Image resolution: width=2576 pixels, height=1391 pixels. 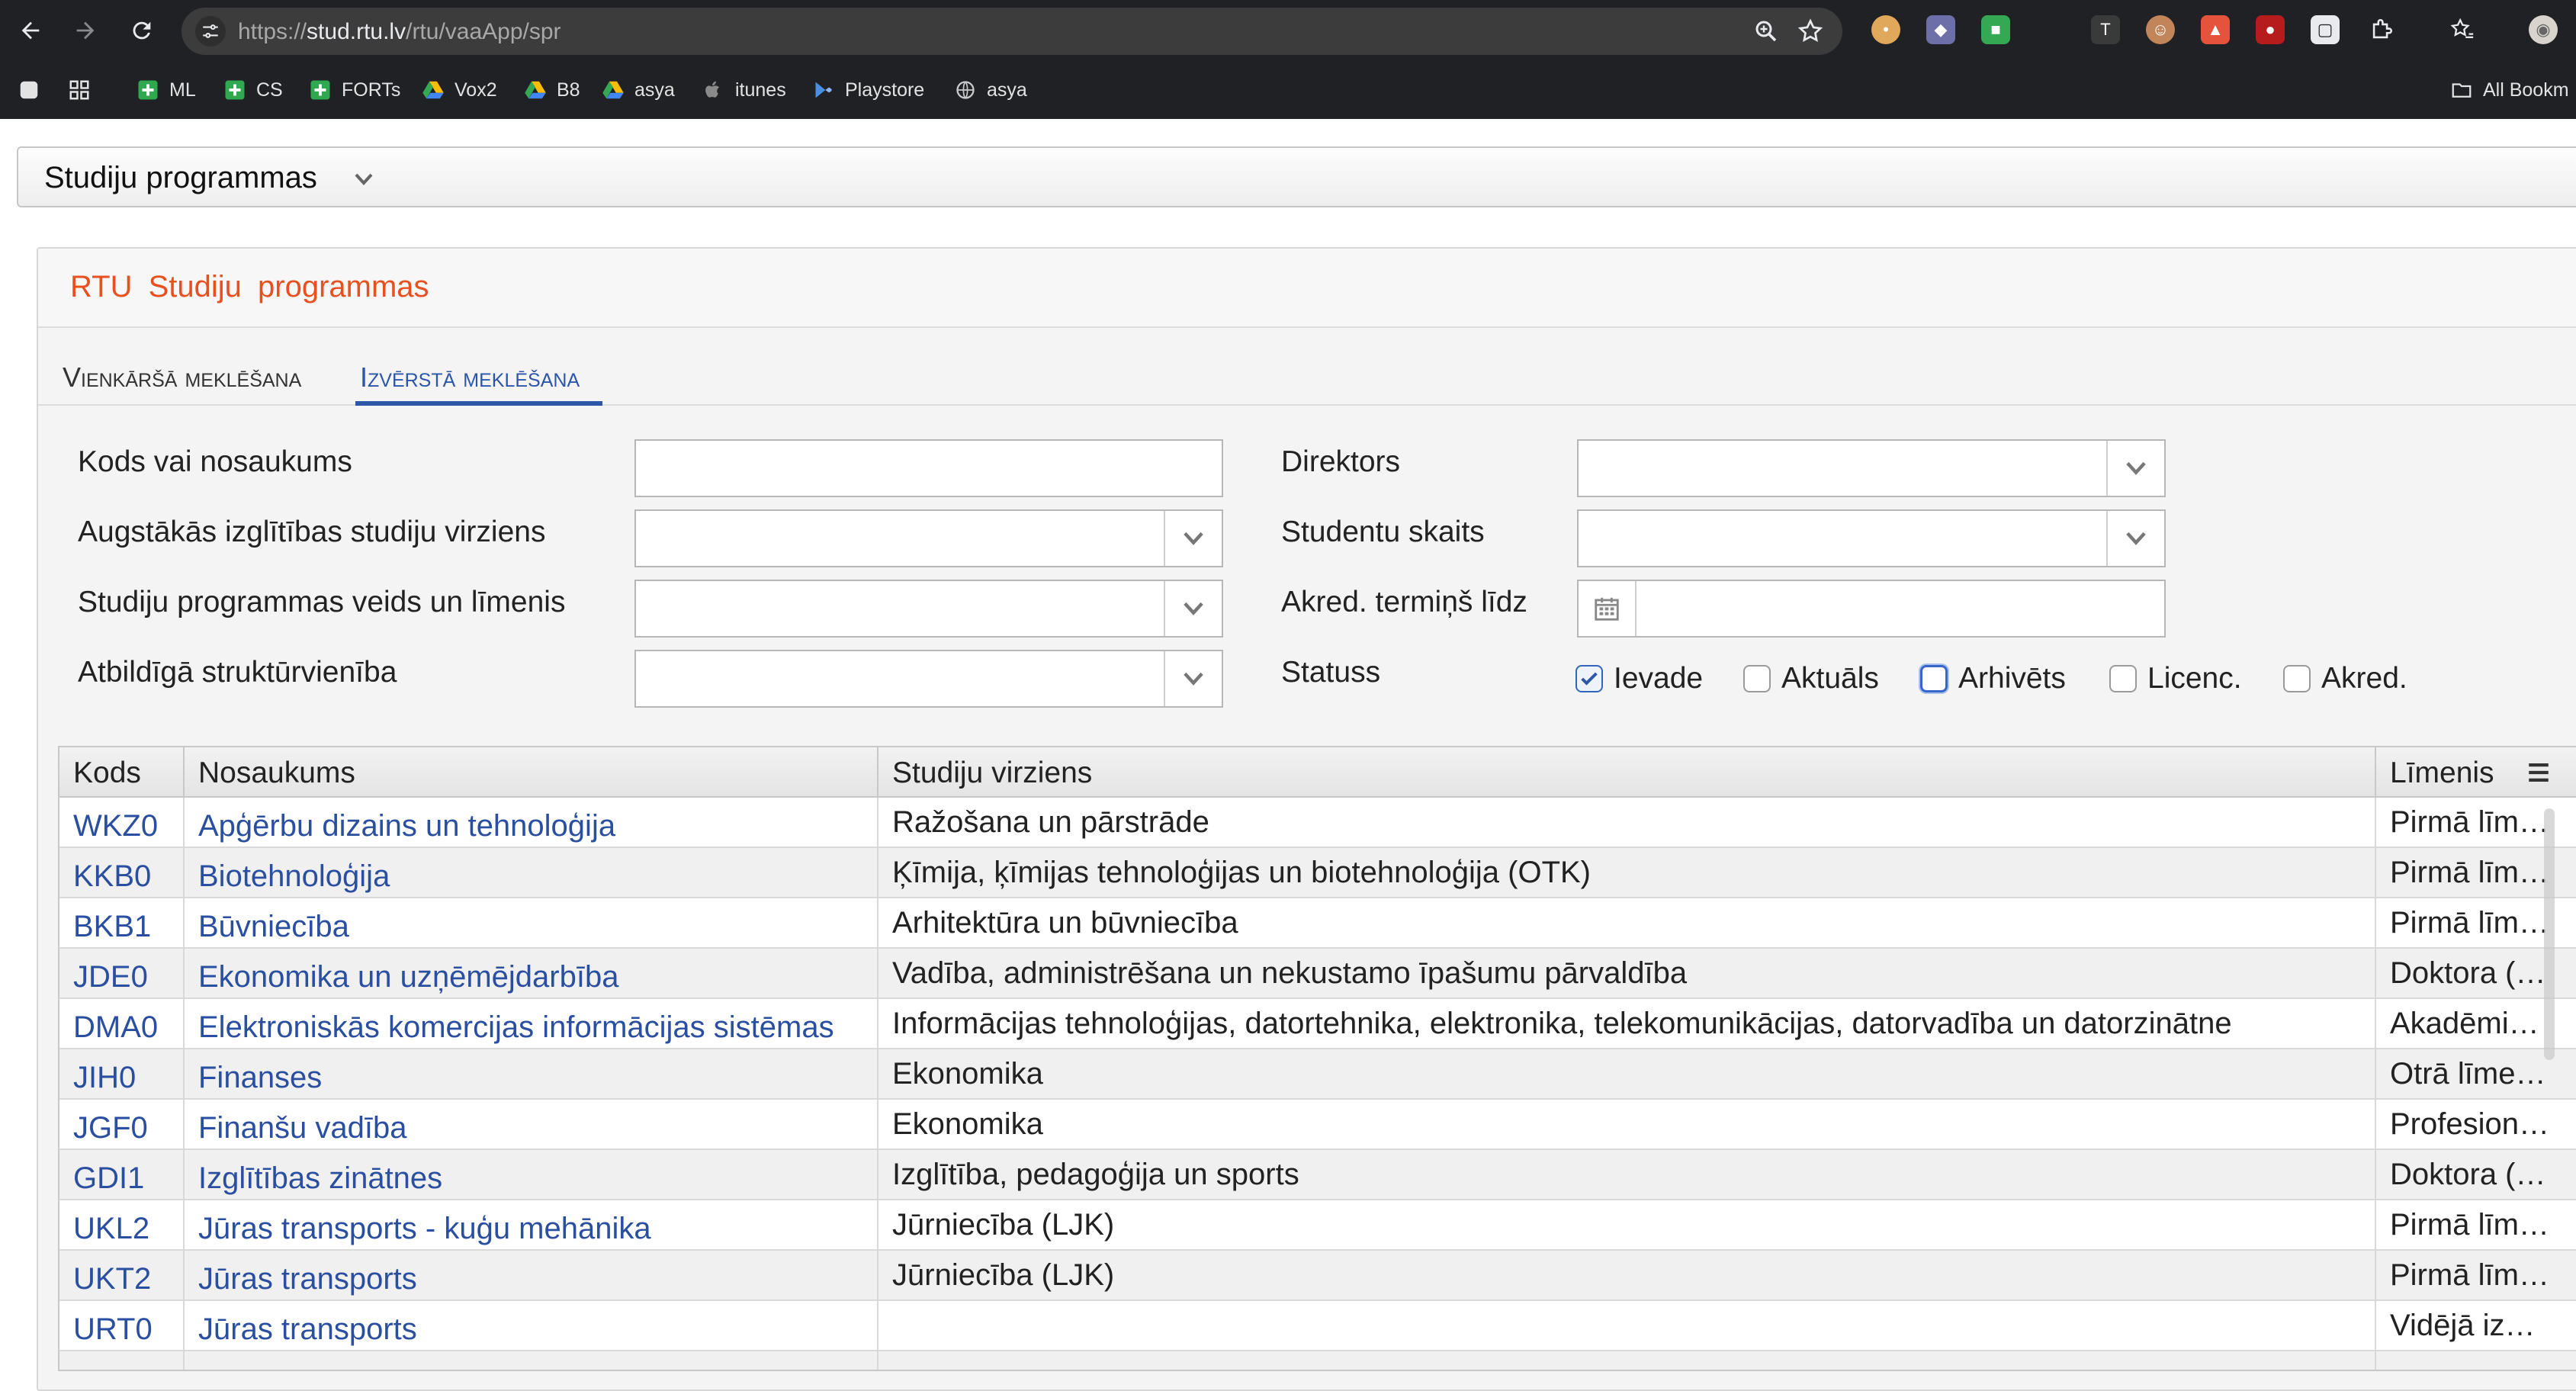 What do you see at coordinates (30, 30) in the screenshot?
I see `back-button` at bounding box center [30, 30].